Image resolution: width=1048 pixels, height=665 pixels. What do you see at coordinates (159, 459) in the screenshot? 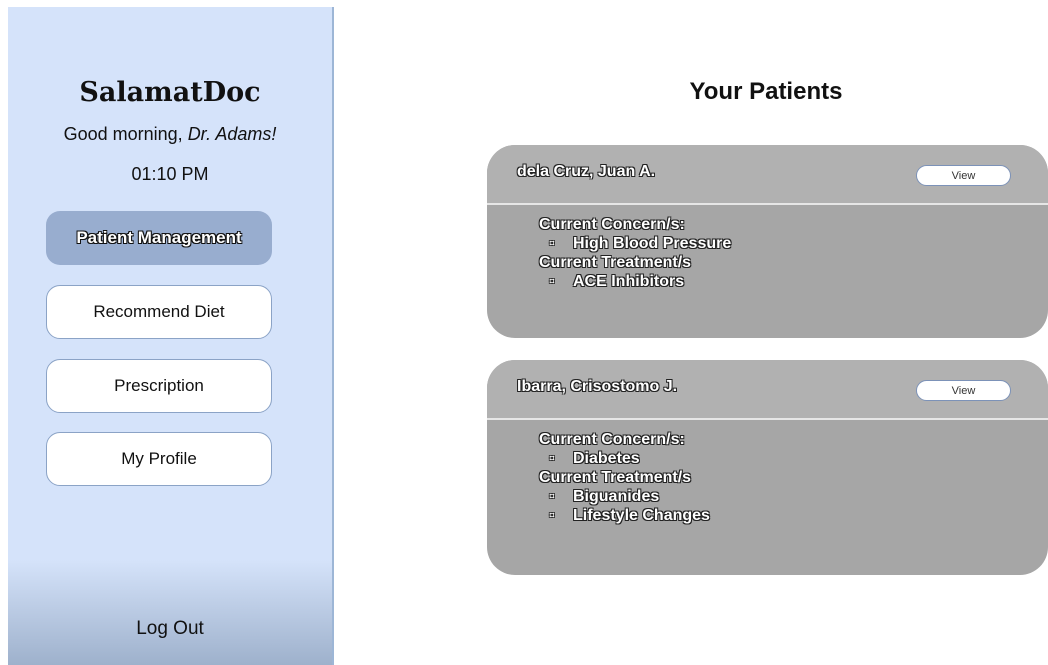
I see `nav-my-profile-button: My Profile` at bounding box center [159, 459].